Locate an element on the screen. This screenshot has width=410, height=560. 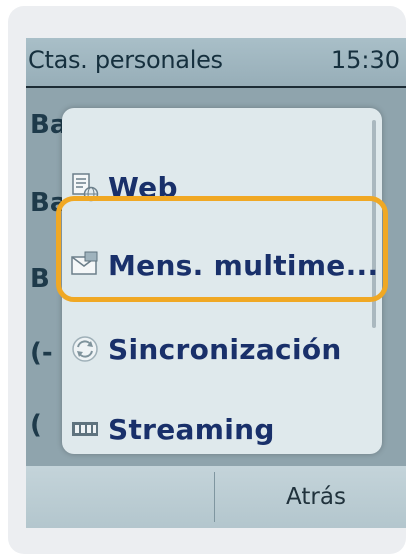
menu-item-streaming: Streaming is located at coordinates (215, 429).